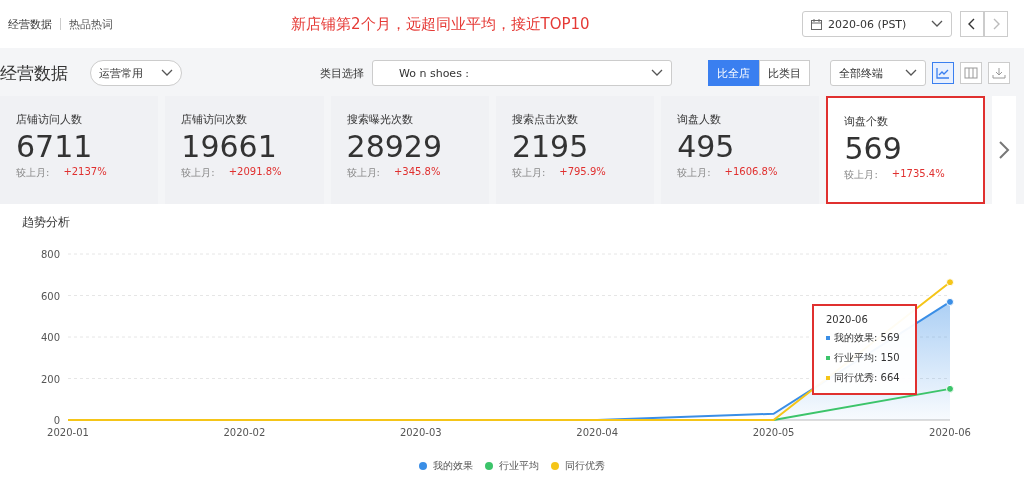 The height and width of the screenshot is (501, 1024). Describe the element at coordinates (867, 358) in the screenshot. I see `tooltip-row: 行业平均: 150` at that location.